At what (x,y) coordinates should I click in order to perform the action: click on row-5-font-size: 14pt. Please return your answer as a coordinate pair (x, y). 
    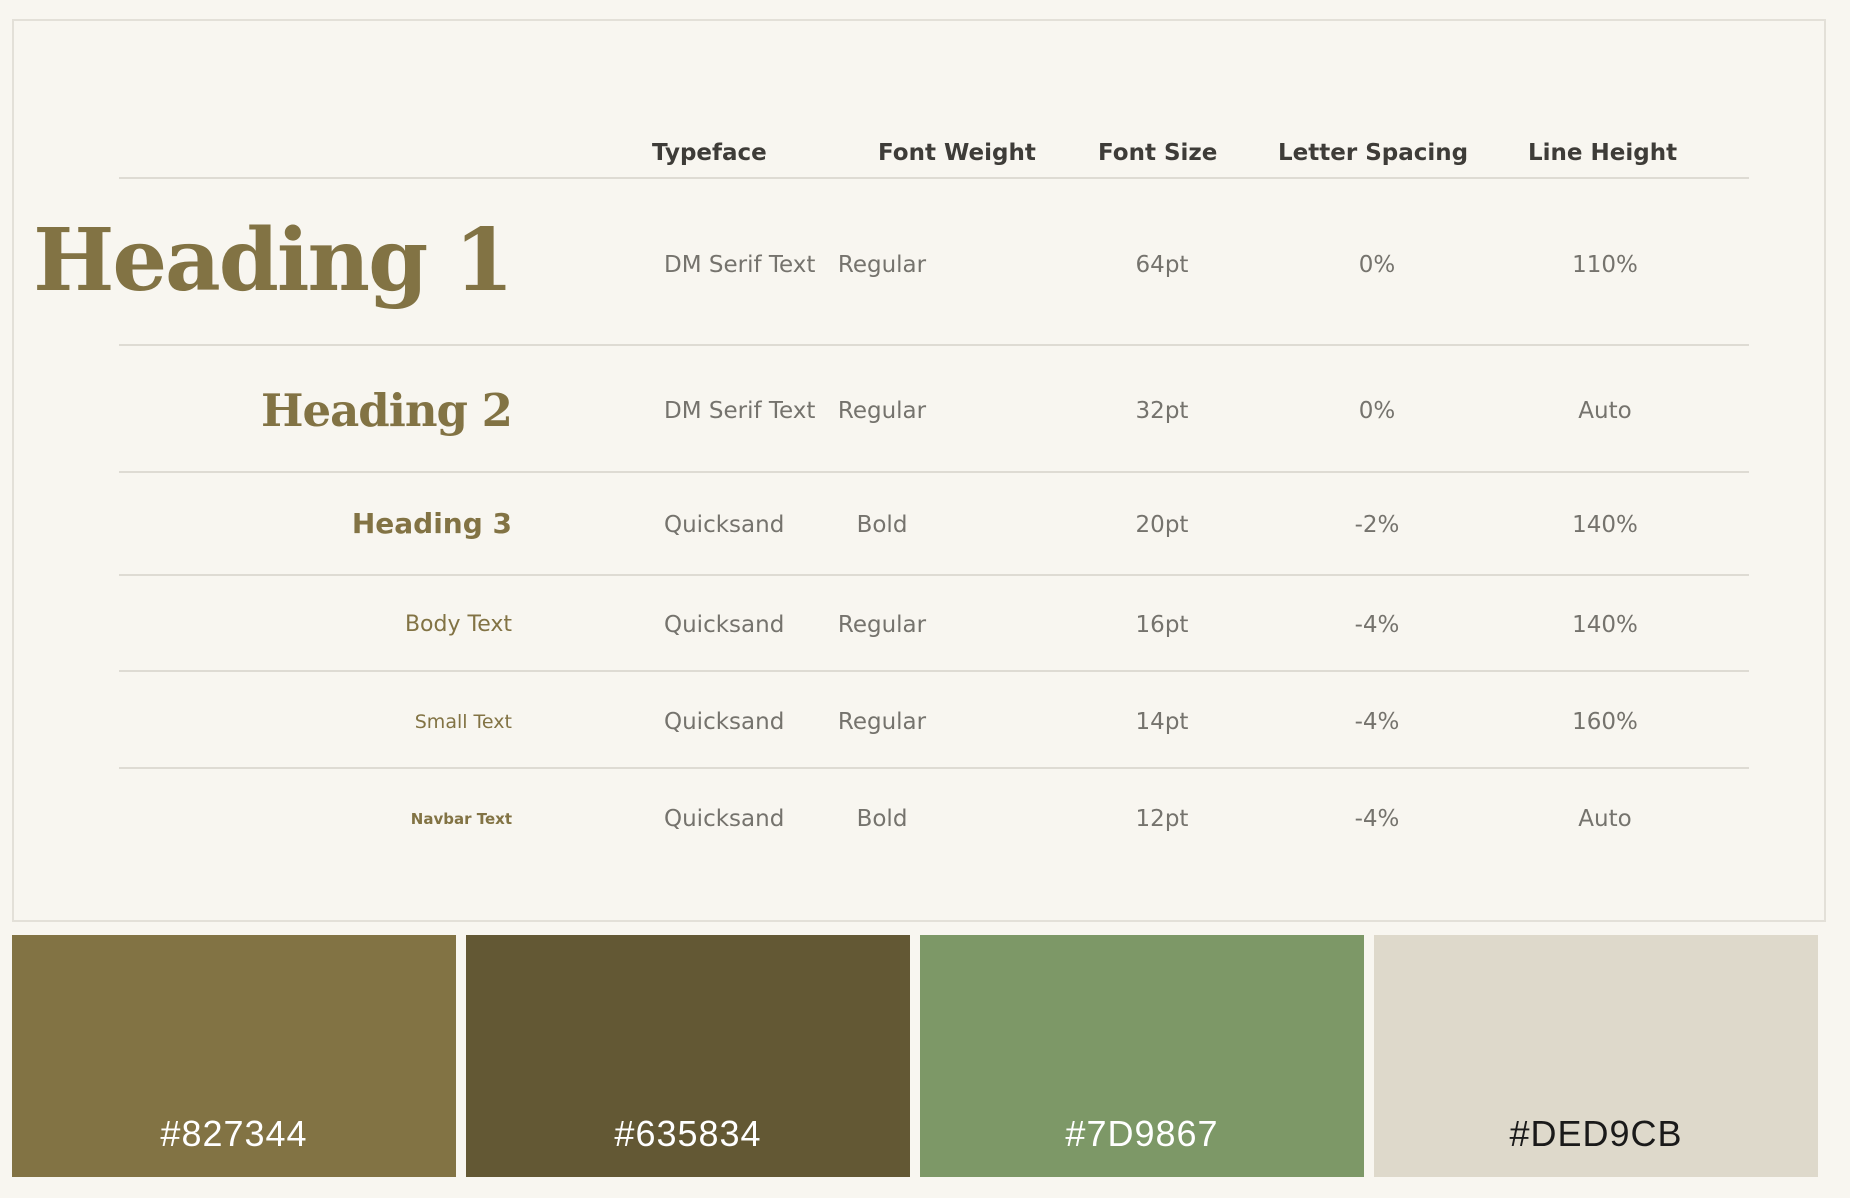
    Looking at the image, I should click on (1162, 722).